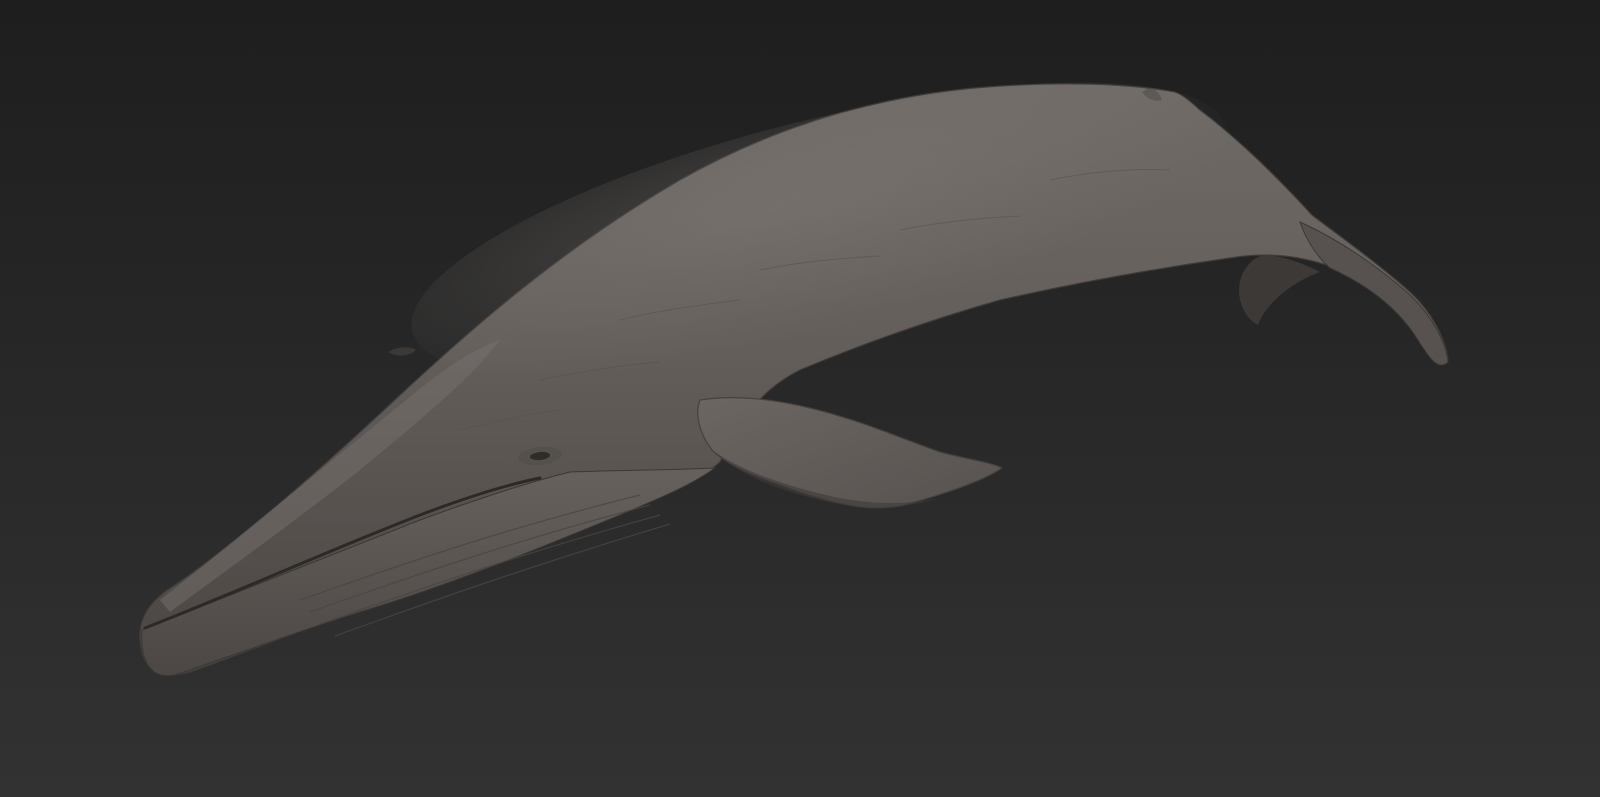 The height and width of the screenshot is (797, 1600). Describe the element at coordinates (1374, 293) in the screenshot. I see `tail-fluke-front` at that location.